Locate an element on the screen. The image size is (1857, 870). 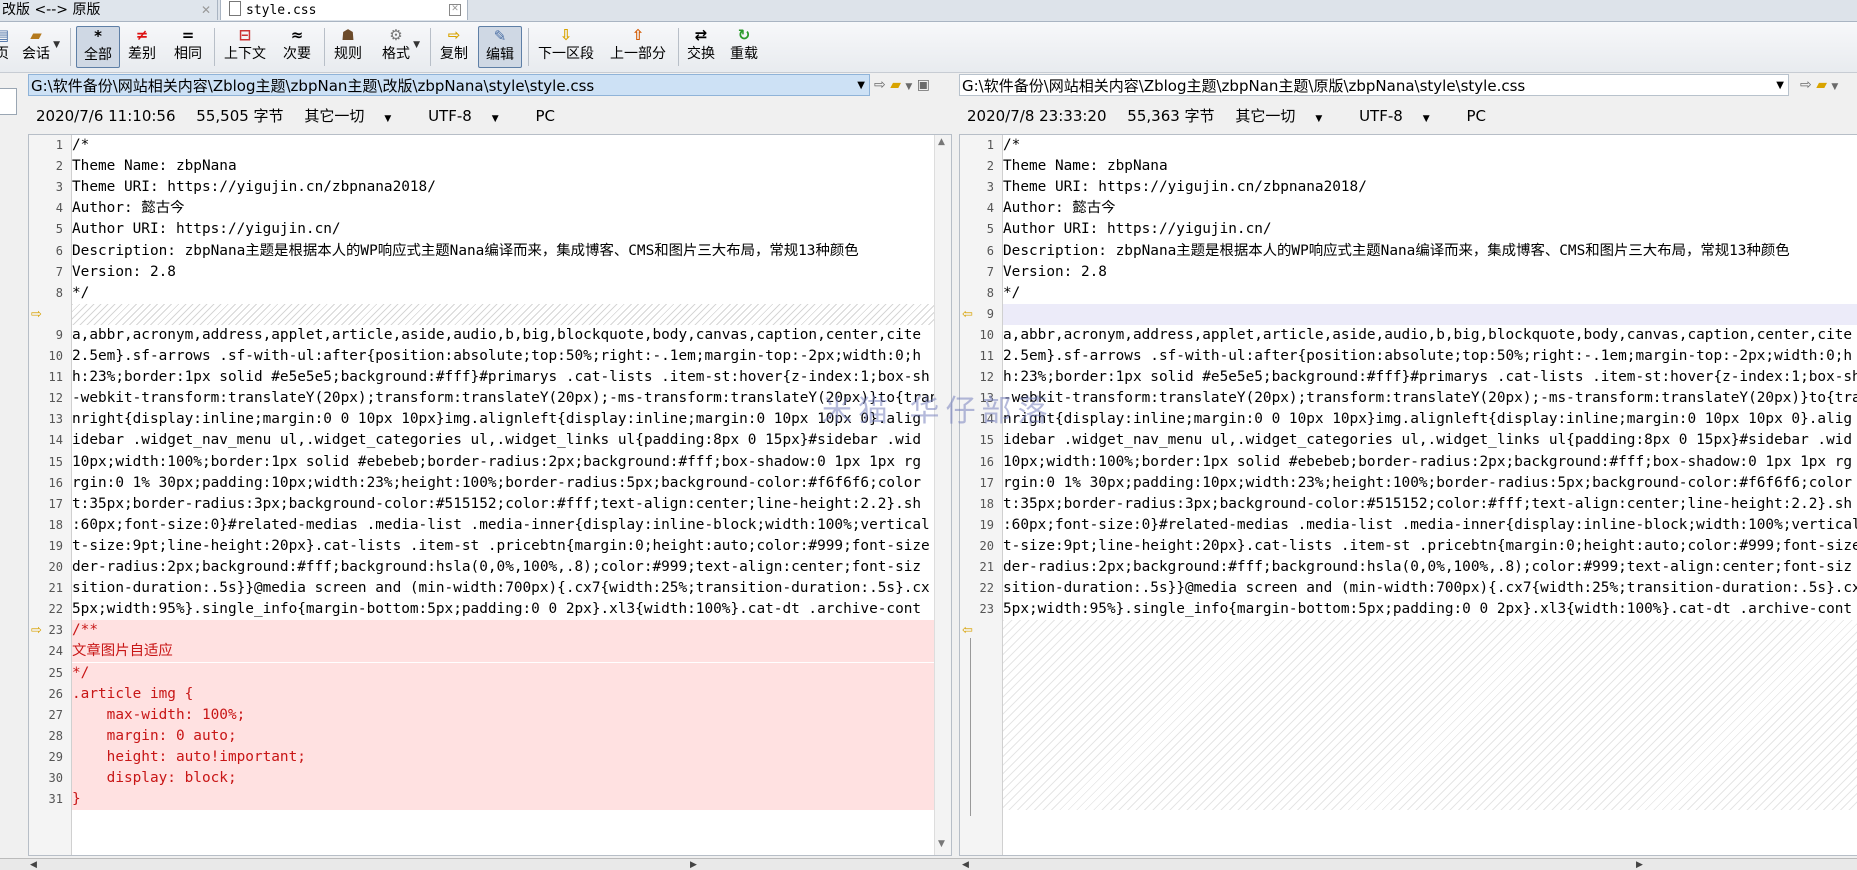
save-icon: ▣ is located at coordinates (923, 85).